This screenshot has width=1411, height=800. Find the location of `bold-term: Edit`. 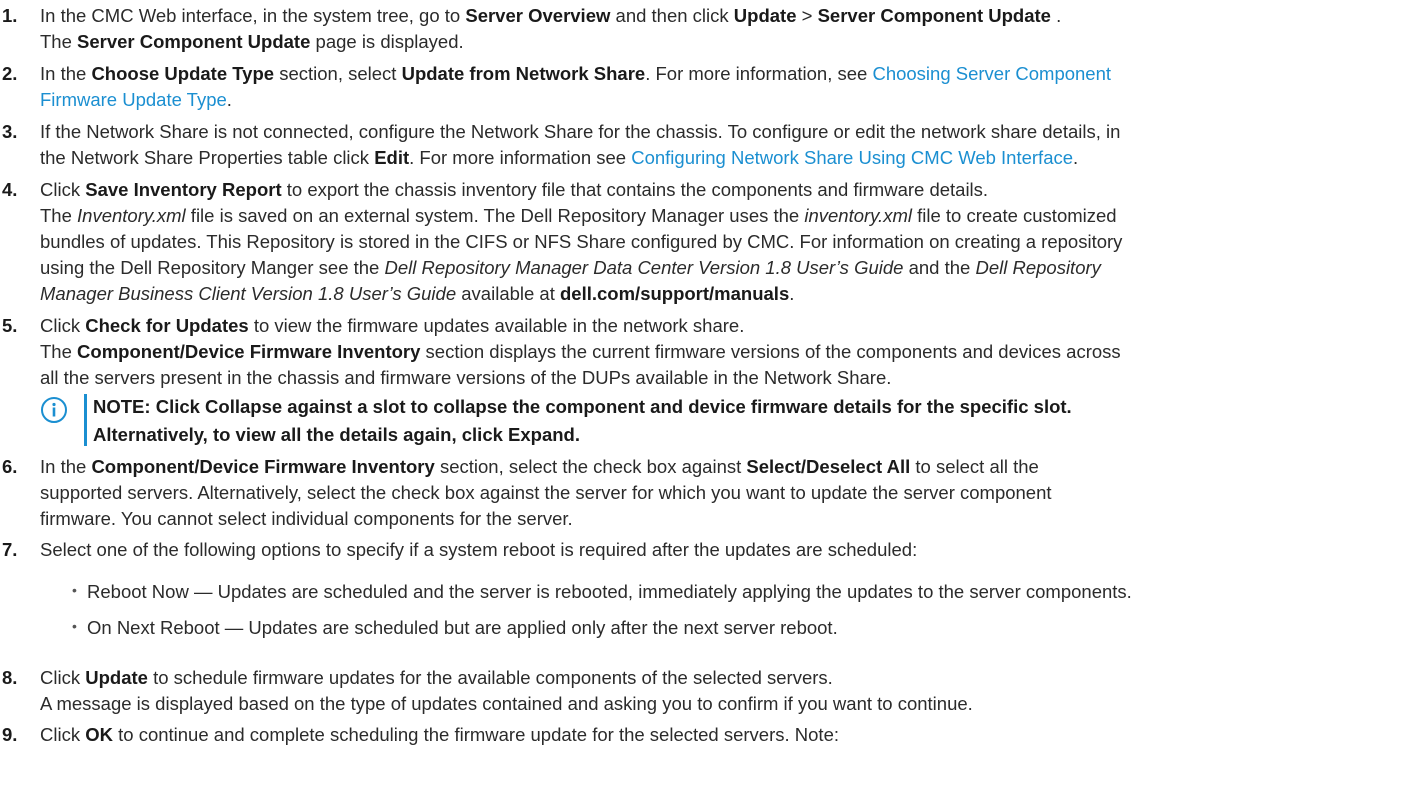

bold-term: Edit is located at coordinates (392, 157).